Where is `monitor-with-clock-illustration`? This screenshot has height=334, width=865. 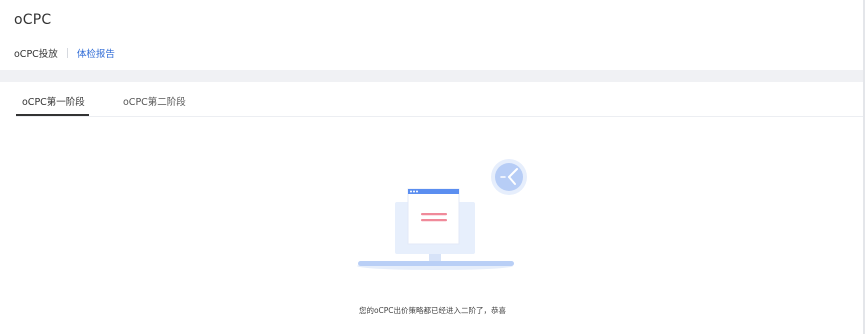
monitor-with-clock-illustration is located at coordinates (442, 214).